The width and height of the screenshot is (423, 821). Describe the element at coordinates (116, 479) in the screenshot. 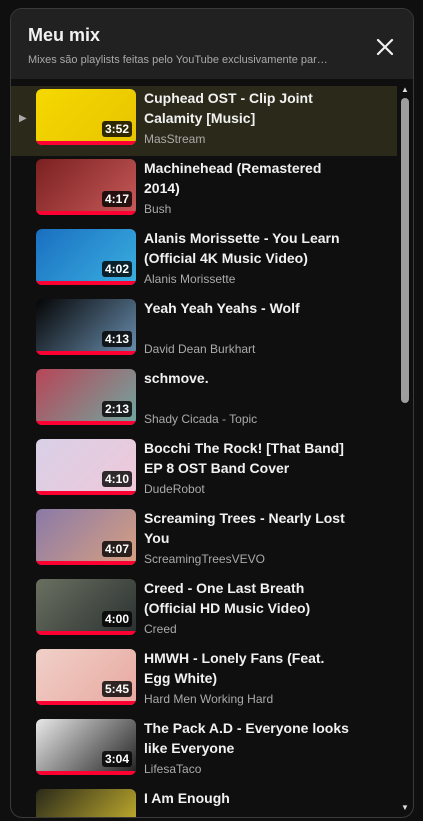

I see `video-duration: 4:10` at that location.